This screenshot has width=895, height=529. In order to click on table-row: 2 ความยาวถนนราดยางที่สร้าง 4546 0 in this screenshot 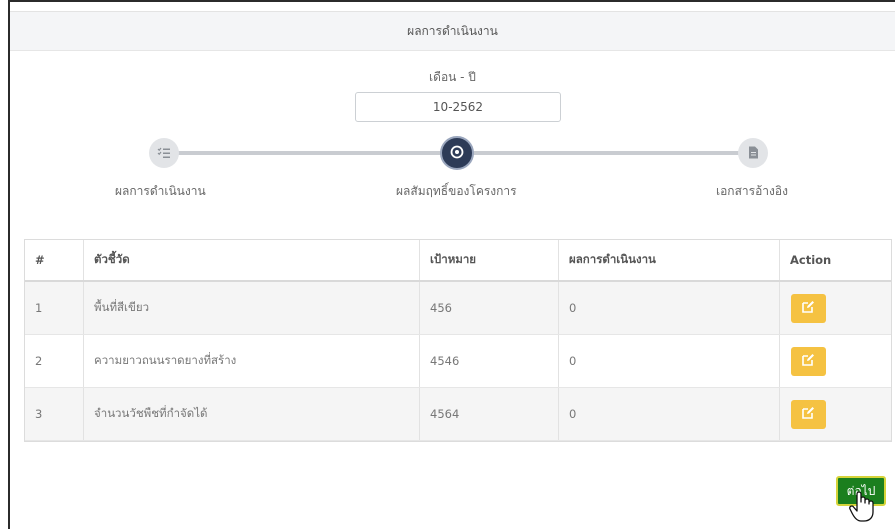, I will do `click(458, 361)`.